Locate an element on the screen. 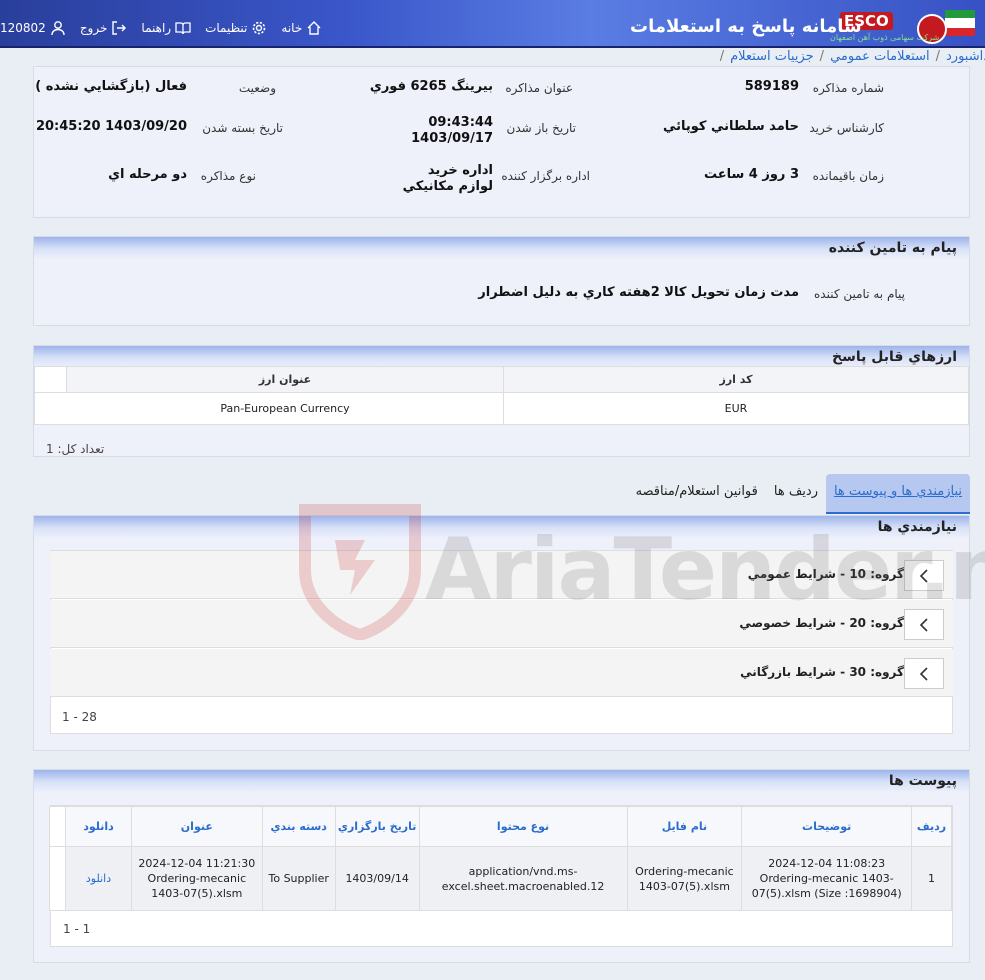  col-file-name: نام فايل is located at coordinates (684, 826).